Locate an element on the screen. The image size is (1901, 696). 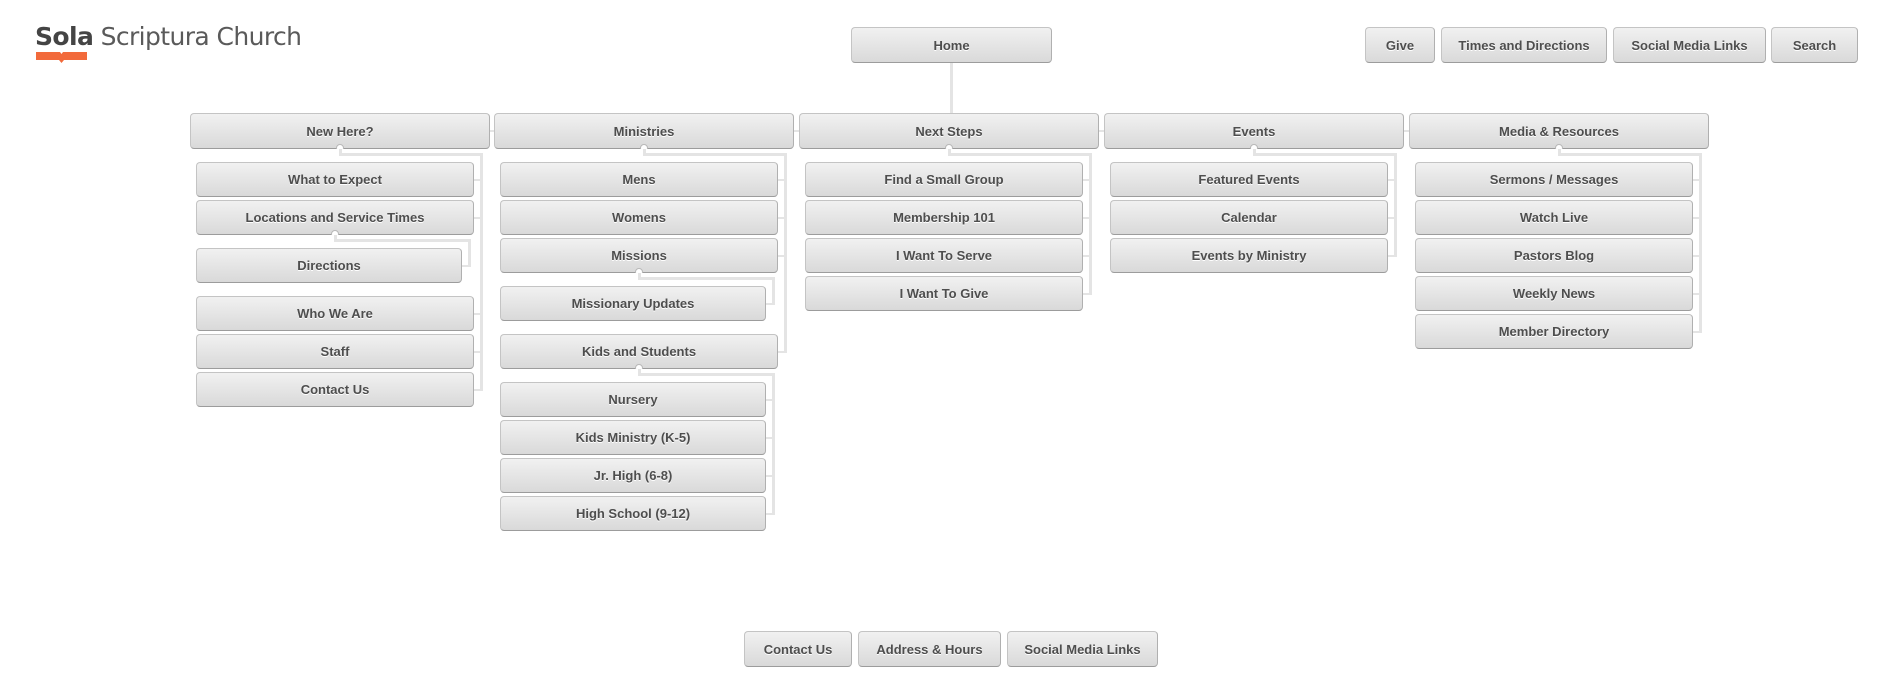
page-staff-button-label: Staff is located at coordinates (335, 351).